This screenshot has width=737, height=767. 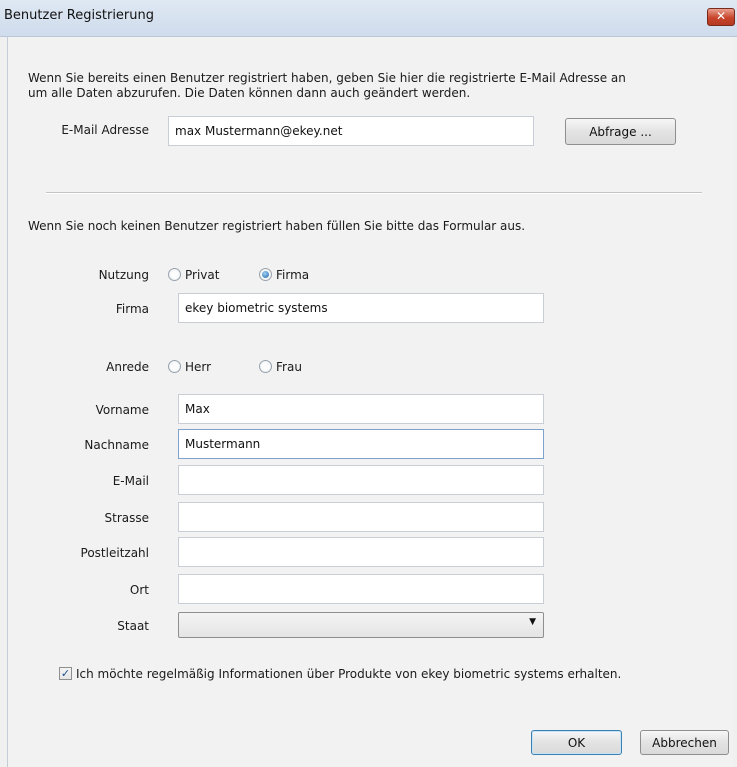 What do you see at coordinates (265, 366) in the screenshot?
I see `salutation-radio-frau` at bounding box center [265, 366].